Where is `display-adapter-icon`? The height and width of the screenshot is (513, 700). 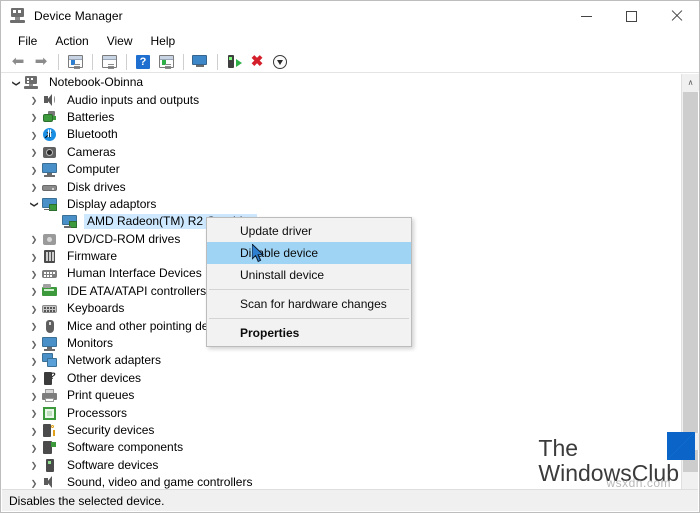
display-adapter-icon is located at coordinates (70, 221).